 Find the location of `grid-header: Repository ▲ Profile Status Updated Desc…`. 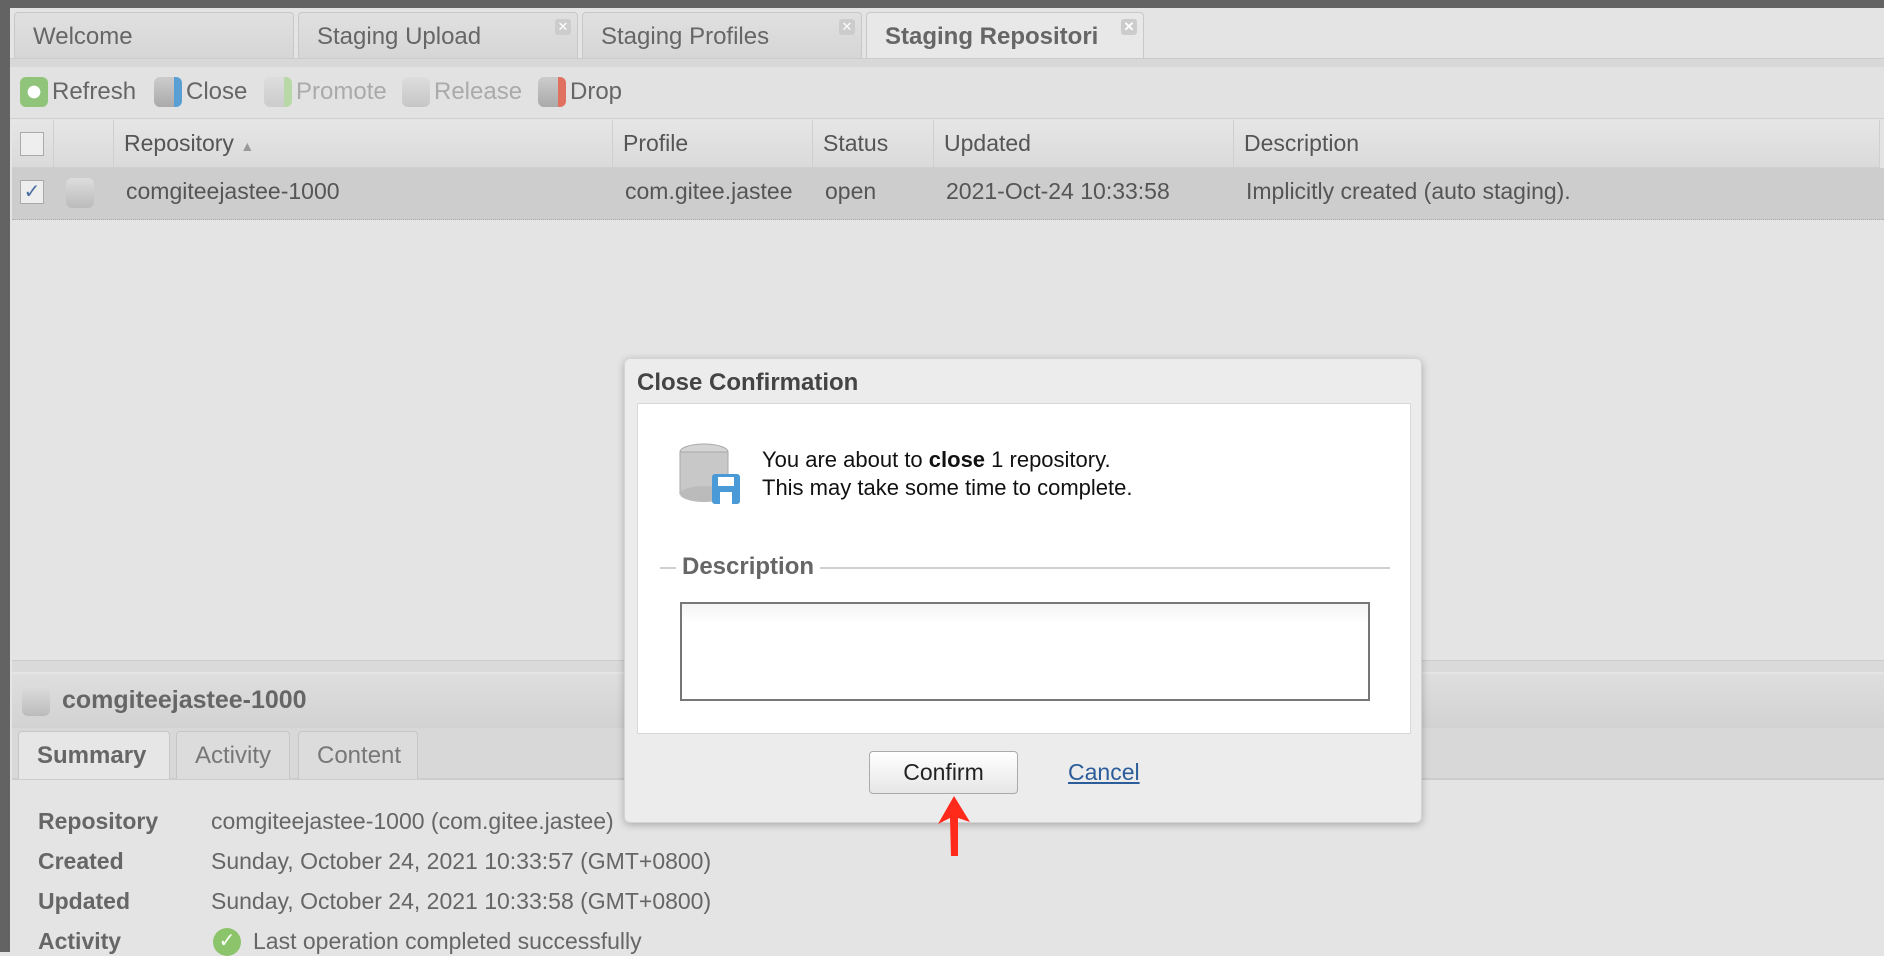

grid-header: Repository ▲ Profile Status Updated Desc… is located at coordinates (946, 144).